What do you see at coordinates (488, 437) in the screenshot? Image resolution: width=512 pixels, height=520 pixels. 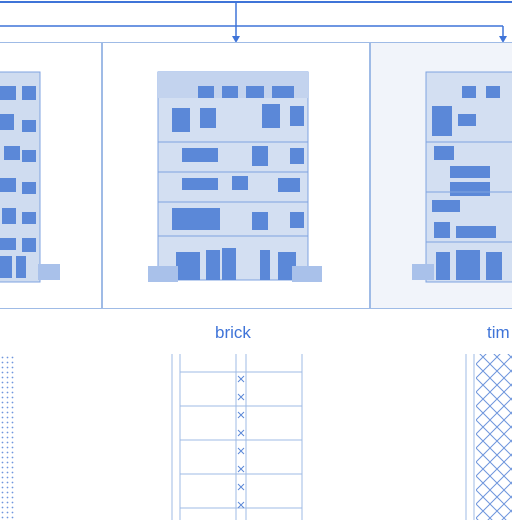 I see `section-timber` at bounding box center [488, 437].